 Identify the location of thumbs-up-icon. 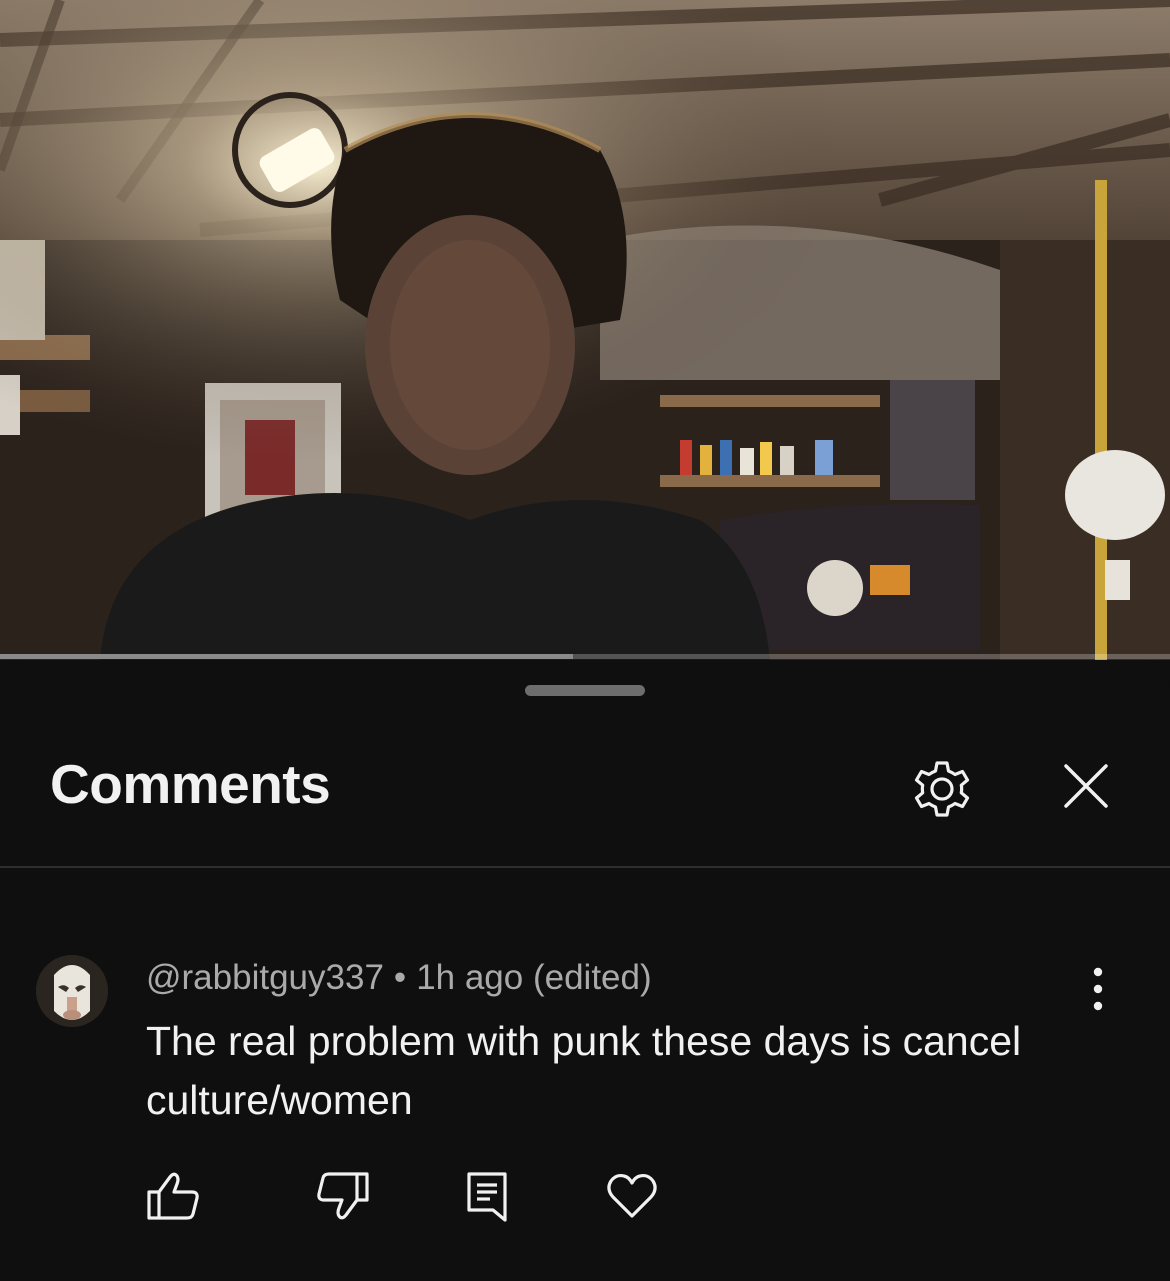
(173, 1196).